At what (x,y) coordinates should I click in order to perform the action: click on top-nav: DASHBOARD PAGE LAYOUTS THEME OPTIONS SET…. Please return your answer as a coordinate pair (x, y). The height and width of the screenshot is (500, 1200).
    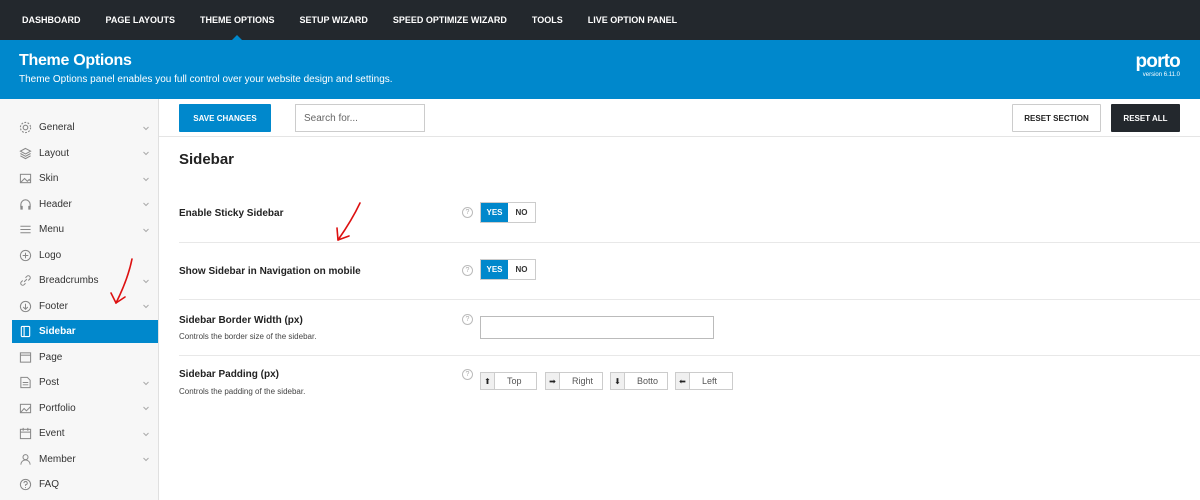
    Looking at the image, I should click on (600, 20).